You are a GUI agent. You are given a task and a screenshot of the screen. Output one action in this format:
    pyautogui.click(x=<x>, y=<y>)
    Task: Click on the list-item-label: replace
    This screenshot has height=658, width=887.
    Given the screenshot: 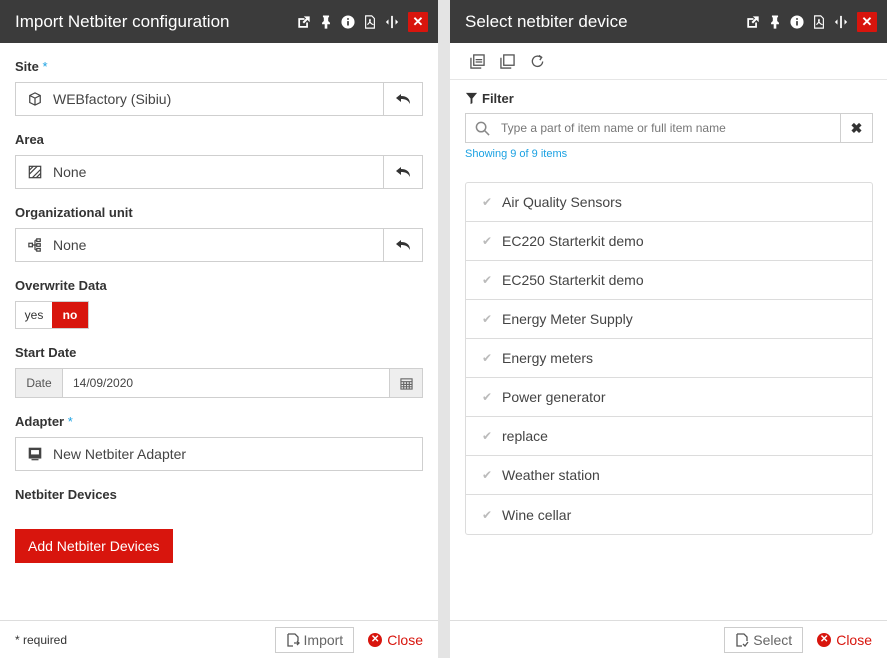 What is the action you would take?
    pyautogui.click(x=525, y=436)
    